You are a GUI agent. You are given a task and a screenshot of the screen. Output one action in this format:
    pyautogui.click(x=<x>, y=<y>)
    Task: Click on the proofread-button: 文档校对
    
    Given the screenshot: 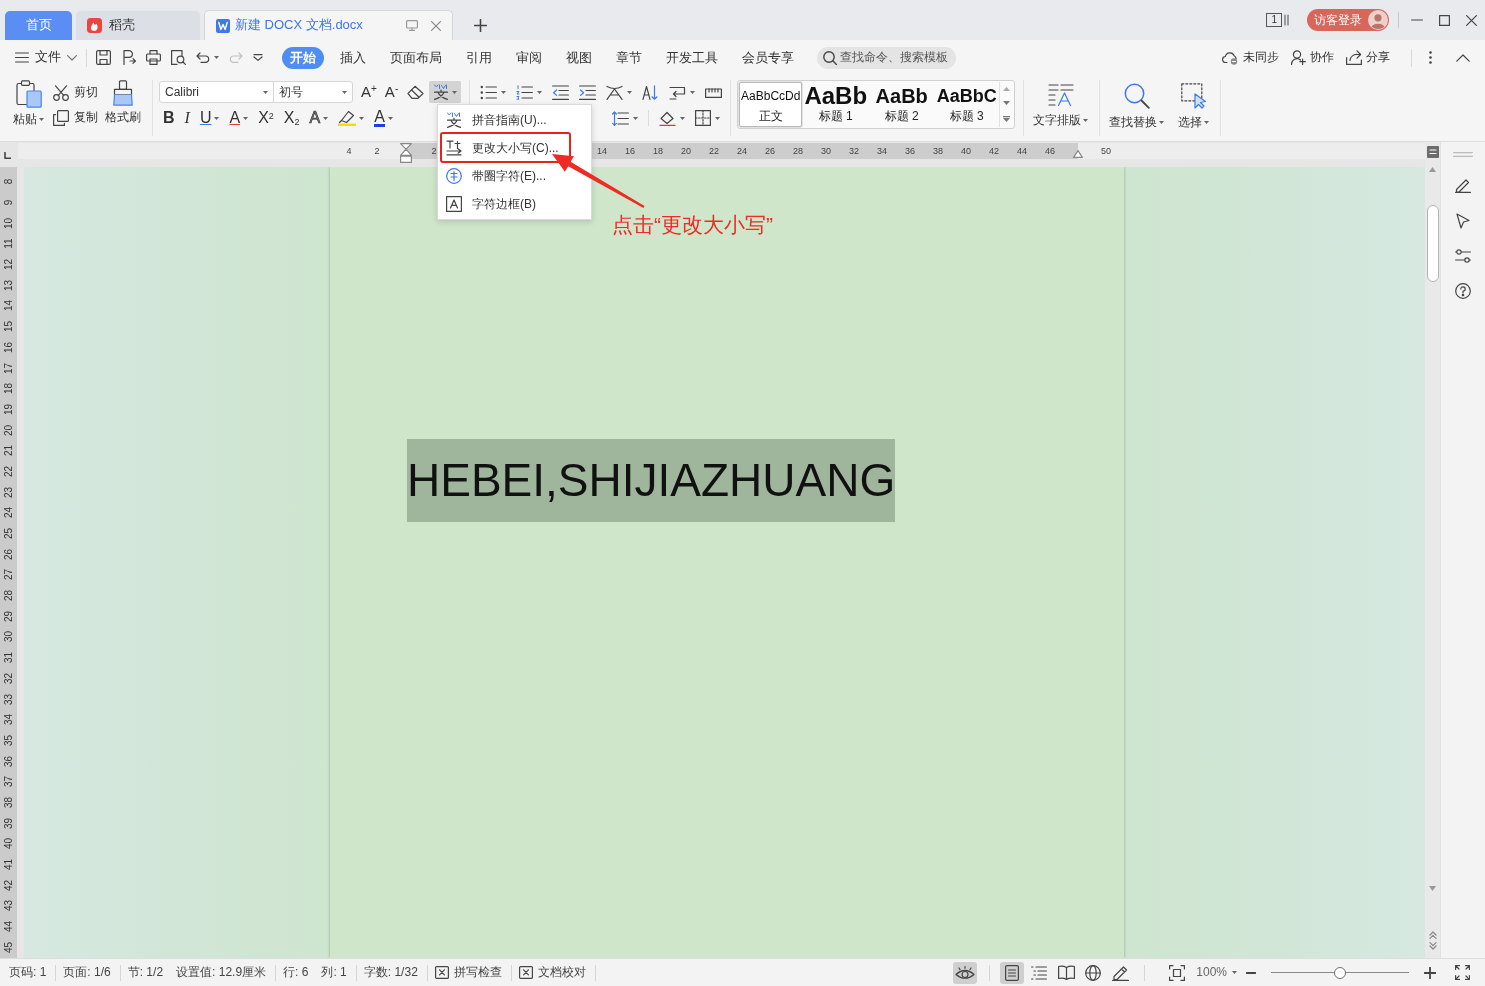 What is the action you would take?
    pyautogui.click(x=552, y=972)
    